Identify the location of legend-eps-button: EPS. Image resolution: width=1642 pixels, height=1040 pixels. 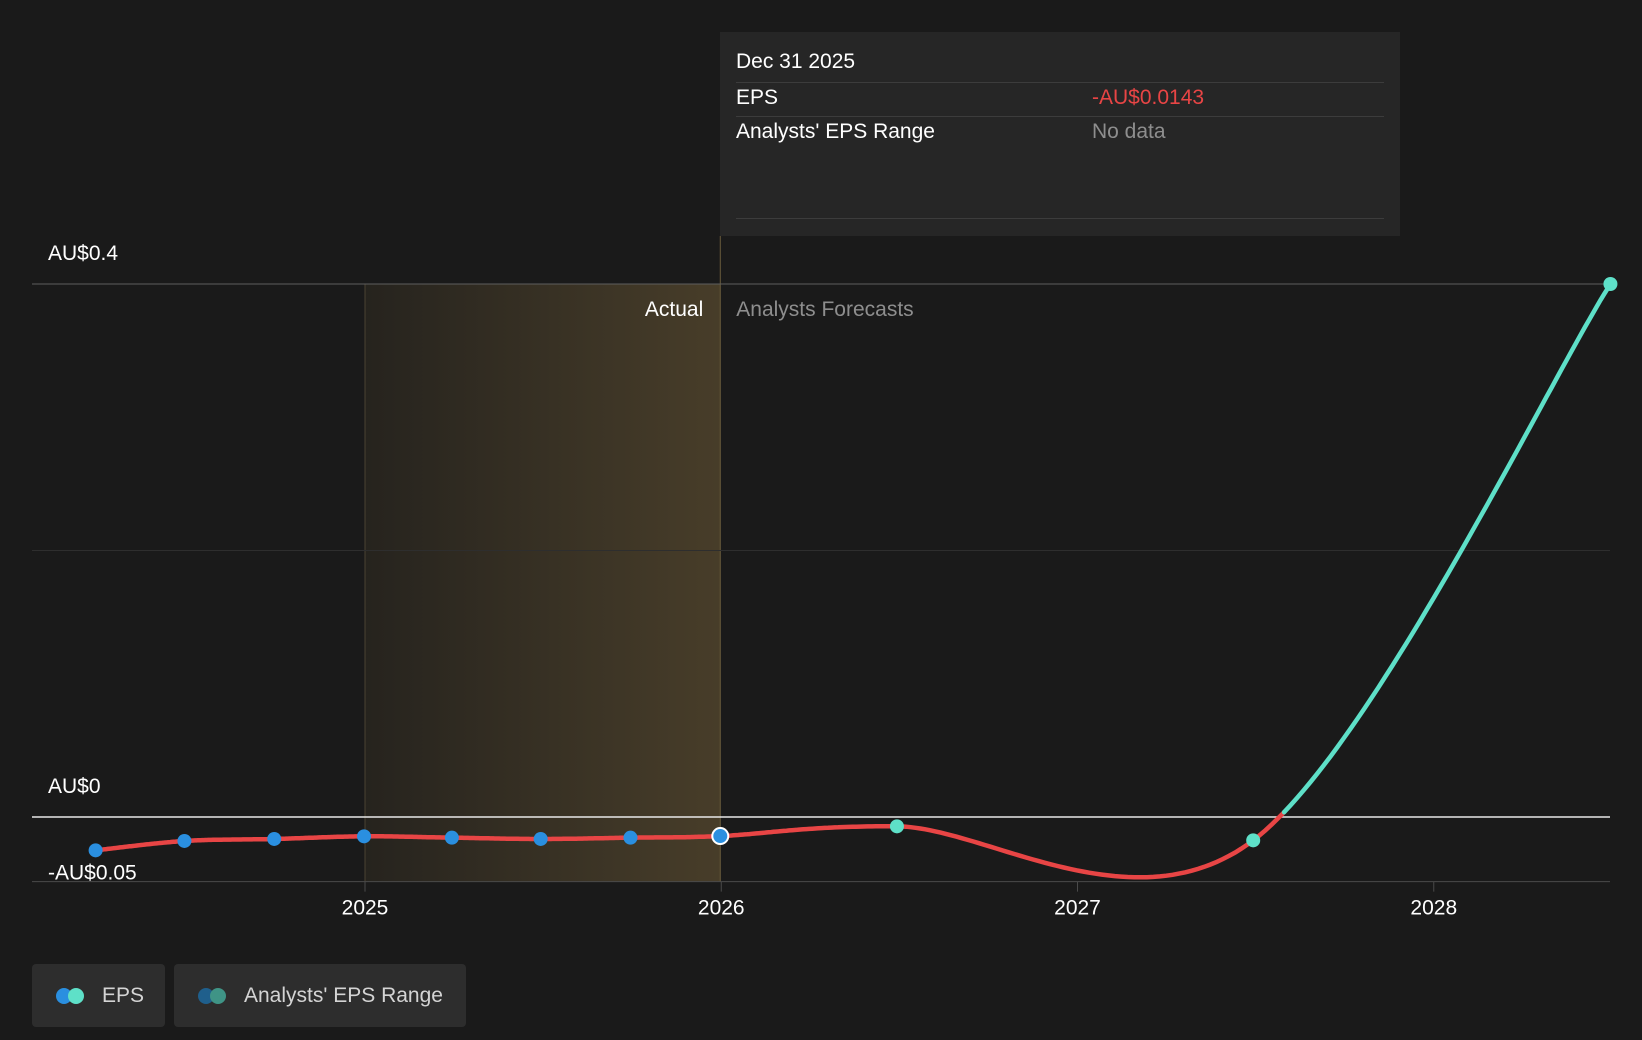
(98, 995).